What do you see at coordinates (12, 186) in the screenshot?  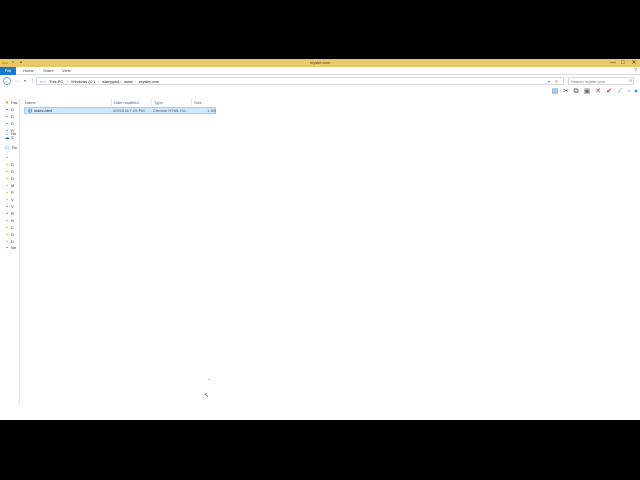 I see `nav-item: ▪ M` at bounding box center [12, 186].